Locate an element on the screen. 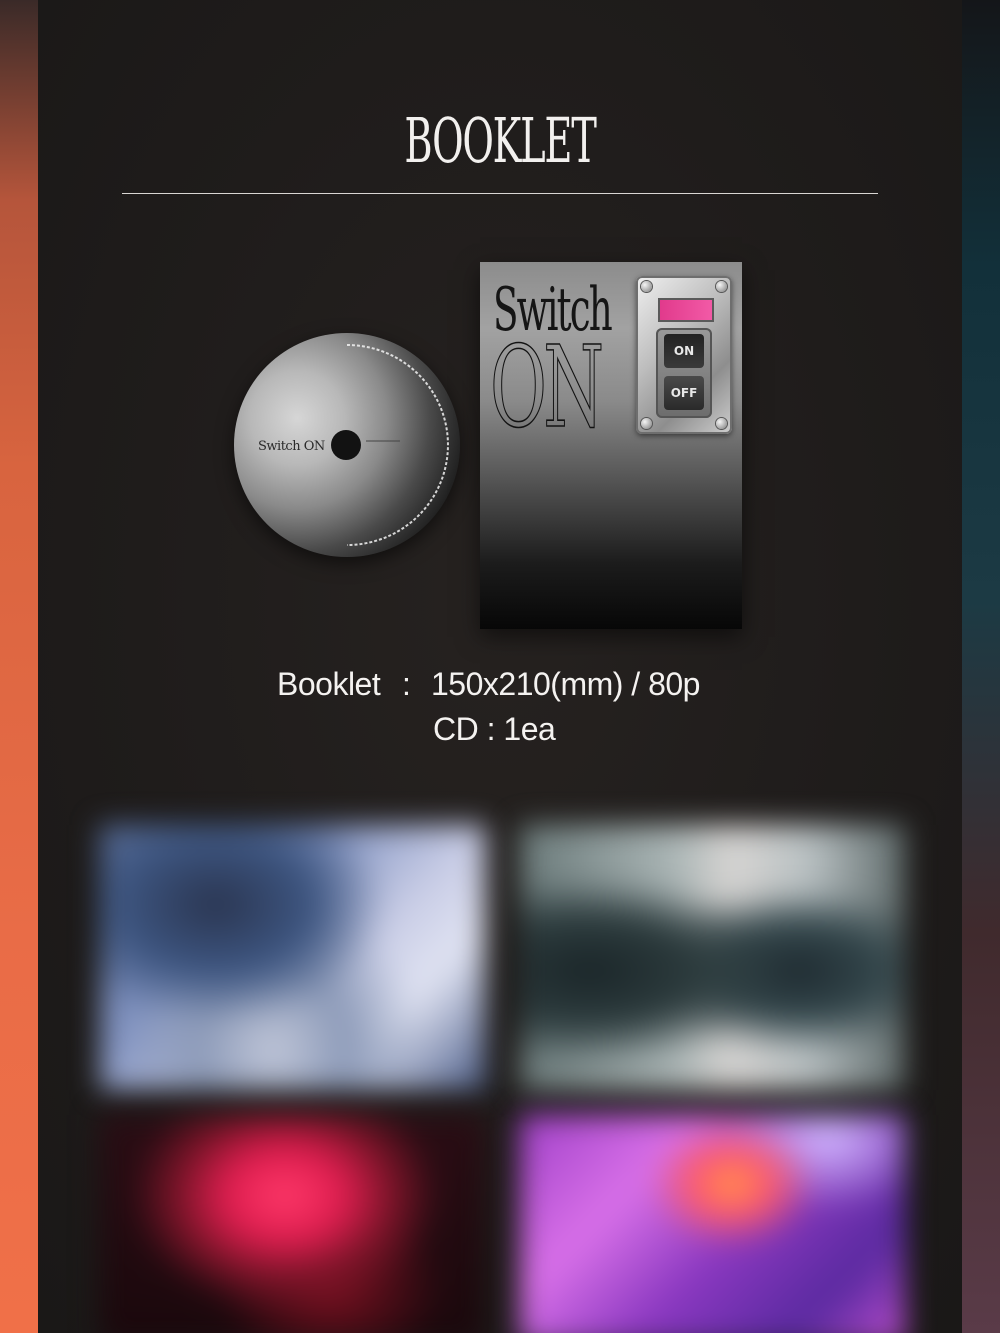  switch-off-label: OFF is located at coordinates (684, 393).